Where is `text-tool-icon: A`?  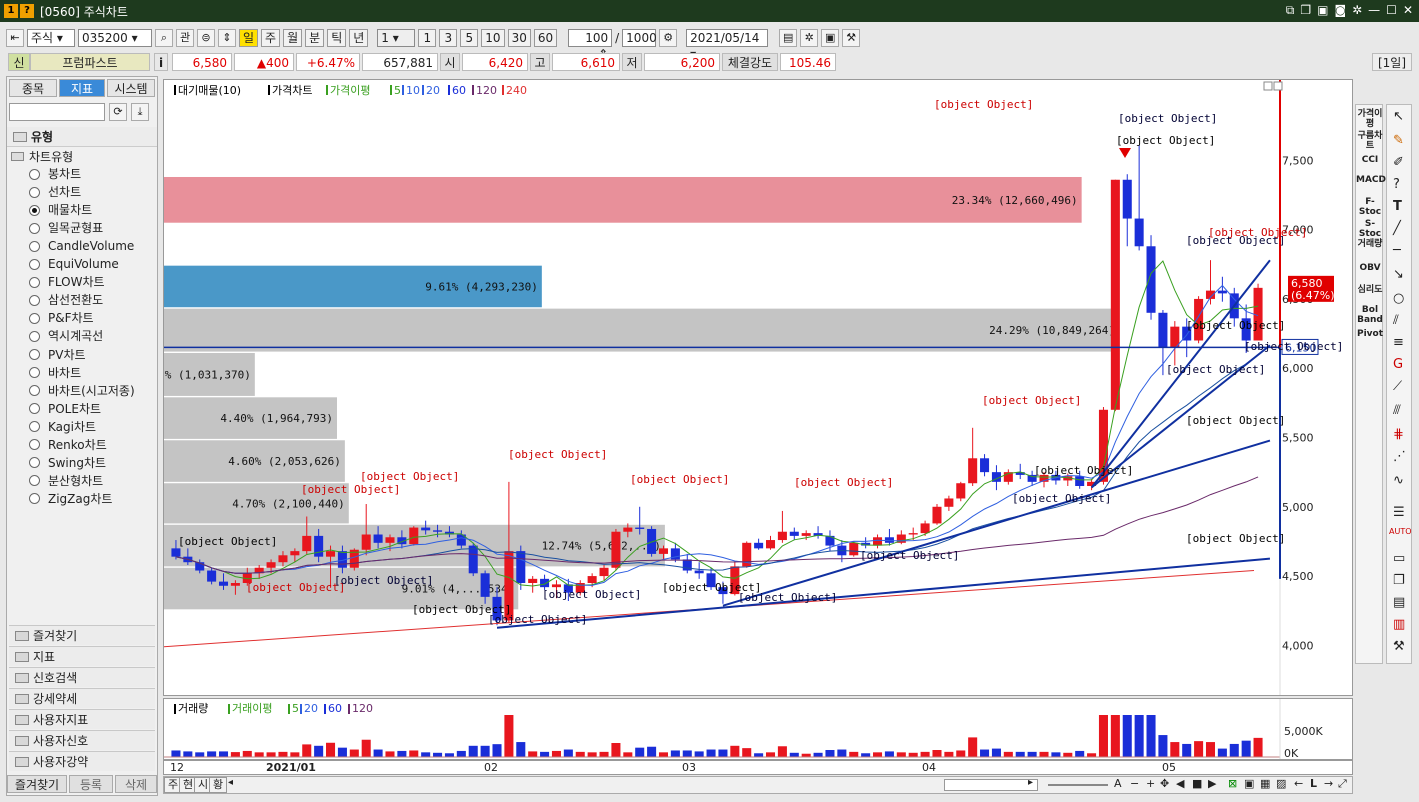 text-tool-icon: A is located at coordinates (1118, 783).